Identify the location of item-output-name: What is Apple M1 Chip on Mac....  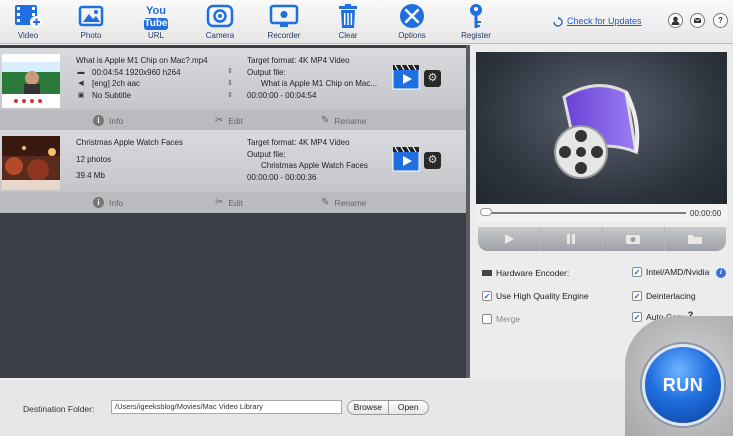
(319, 83).